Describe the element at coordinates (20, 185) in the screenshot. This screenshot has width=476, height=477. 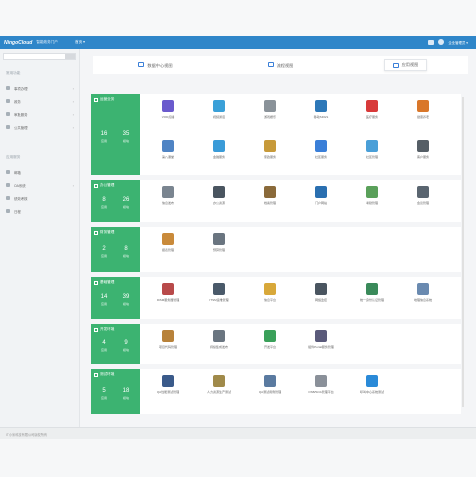
I see `sidebar-item-label: OA系统` at that location.